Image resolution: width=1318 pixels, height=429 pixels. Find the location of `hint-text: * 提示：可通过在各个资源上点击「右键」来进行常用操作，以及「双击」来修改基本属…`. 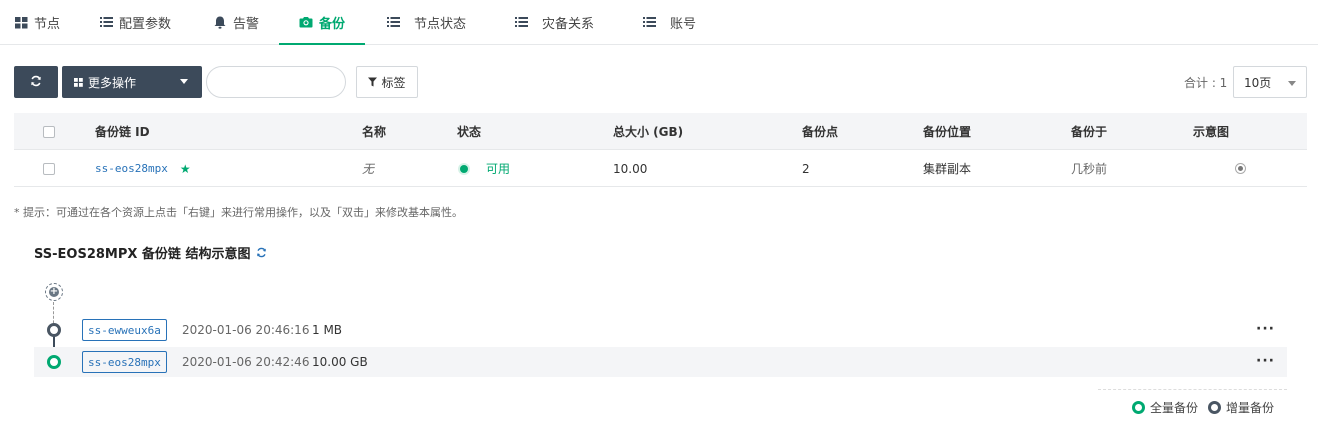

hint-text: * 提示：可通过在各个资源上点击「右键」来进行常用操作，以及「双击」来修改基本属… is located at coordinates (238, 212).